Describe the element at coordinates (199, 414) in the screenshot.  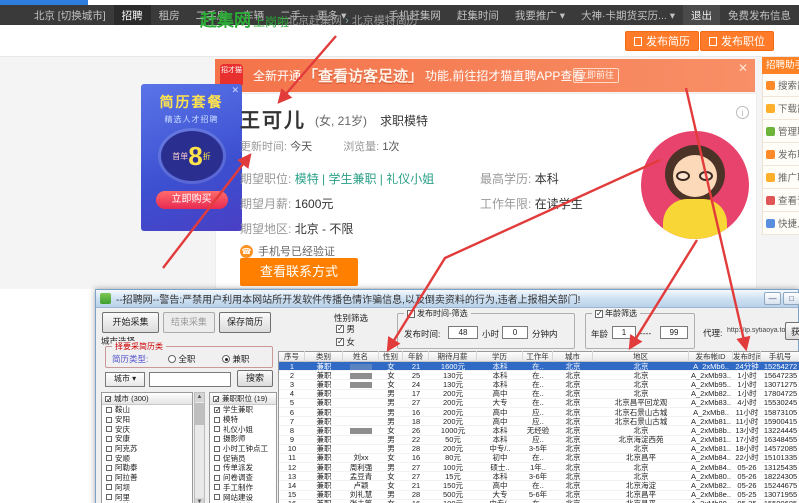
I see `scroll-thumb` at that location.